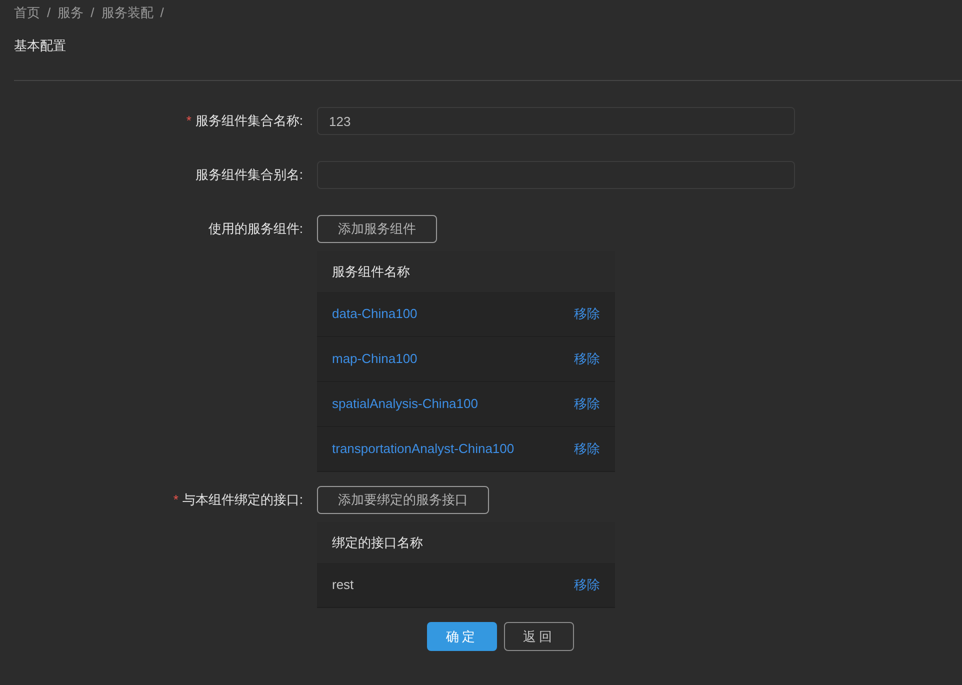 The height and width of the screenshot is (685, 962). What do you see at coordinates (556, 121) in the screenshot?
I see `text-field: 123` at bounding box center [556, 121].